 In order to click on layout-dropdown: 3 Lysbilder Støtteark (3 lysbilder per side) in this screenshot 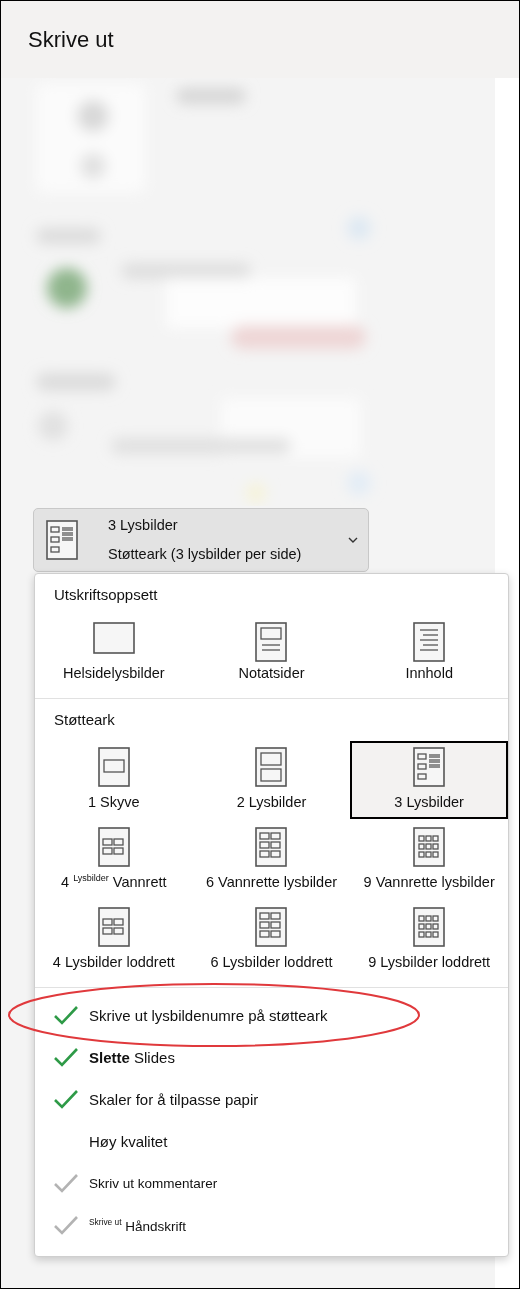, I will do `click(201, 540)`.